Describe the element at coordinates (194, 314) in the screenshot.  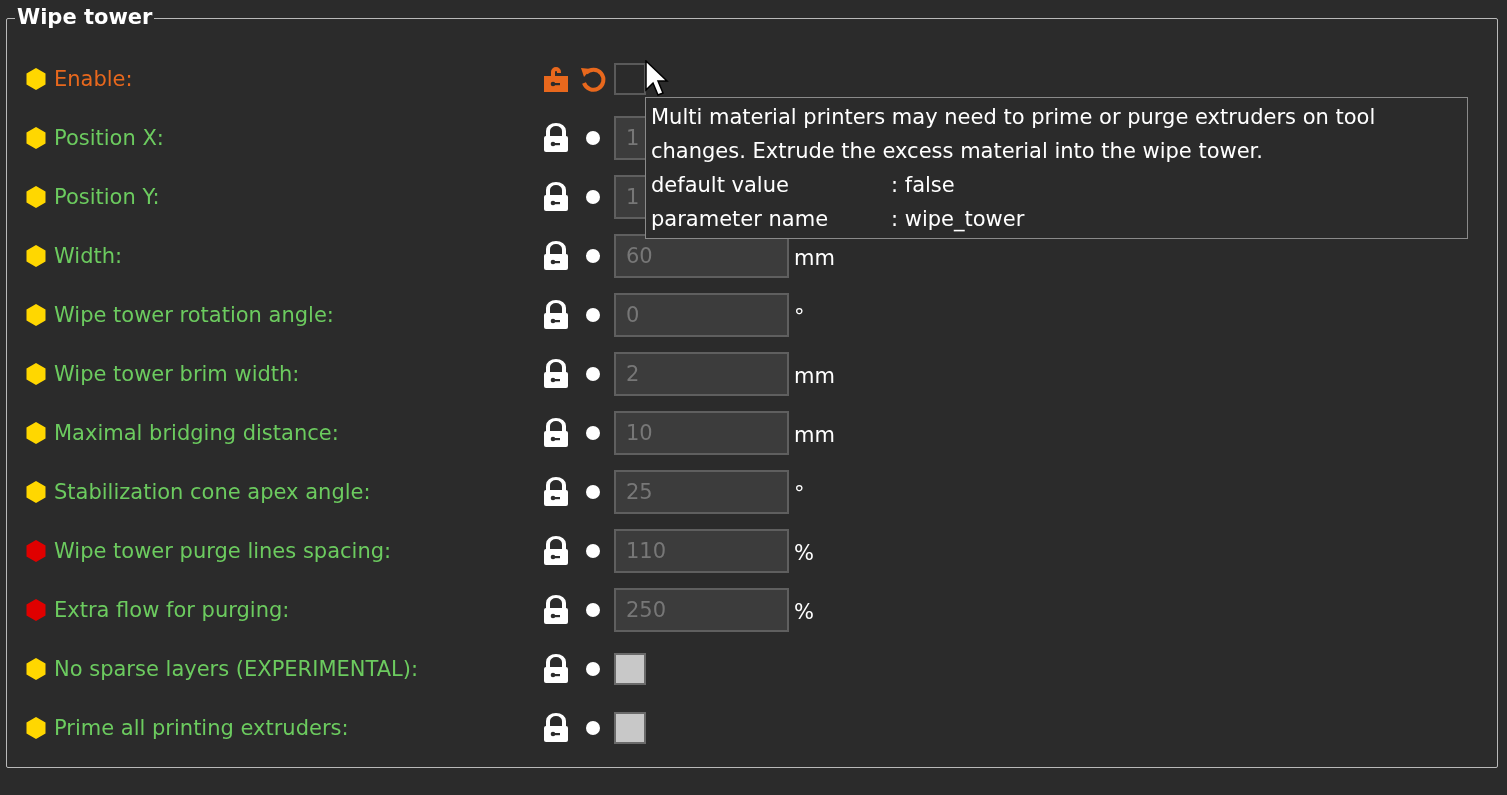
I see `setting-label: Wipe tower rotation angle:` at that location.